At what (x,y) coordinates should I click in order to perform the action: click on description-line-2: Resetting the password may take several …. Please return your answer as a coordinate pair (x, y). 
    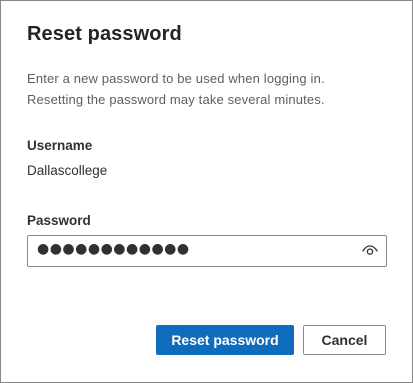
    Looking at the image, I should click on (176, 99).